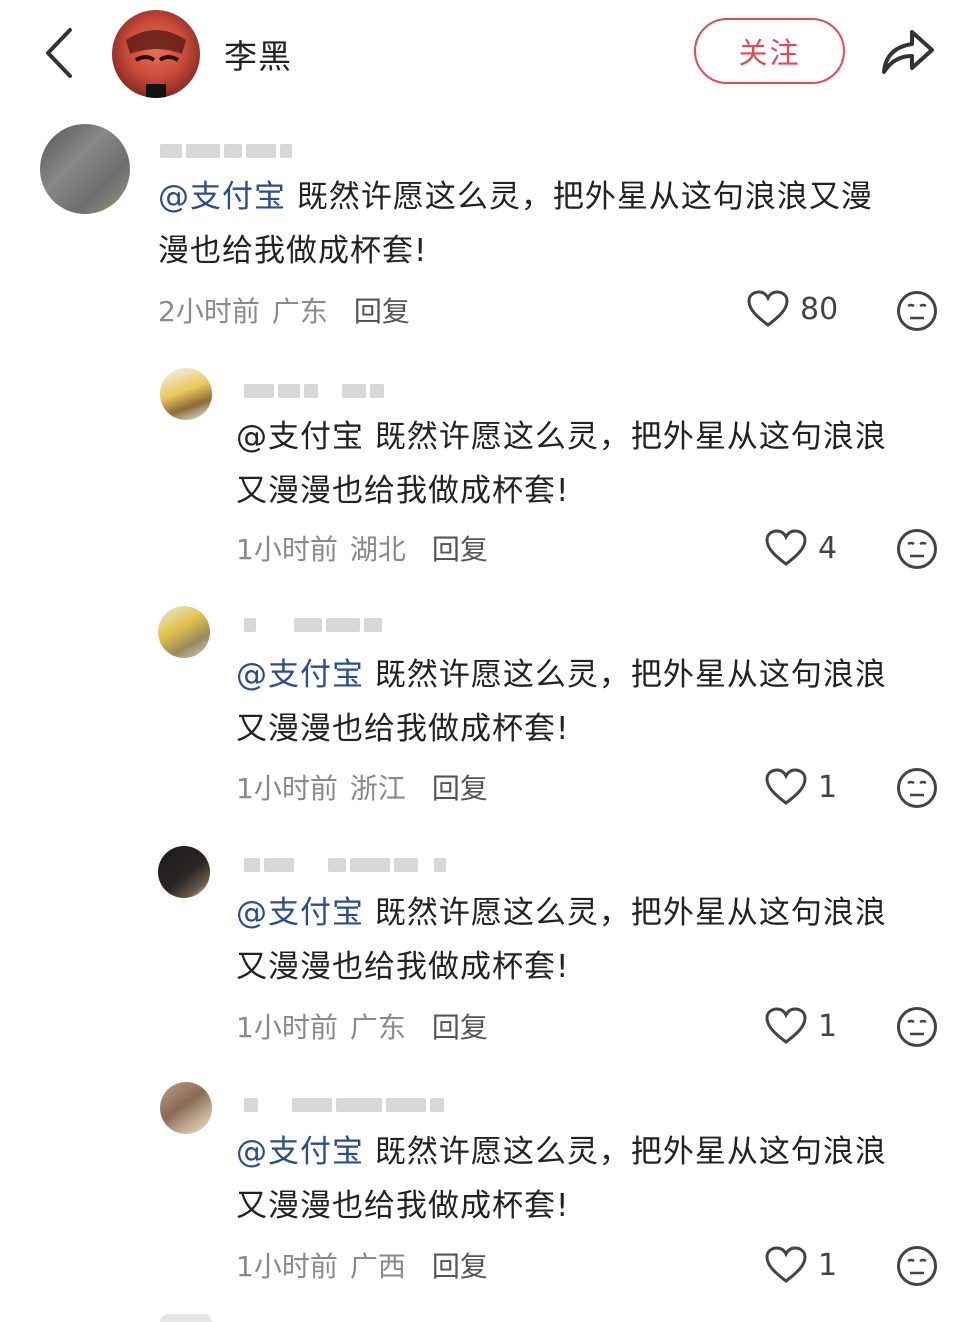 Image resolution: width=979 pixels, height=1322 pixels. I want to click on author-name: 李黑, so click(258, 54).